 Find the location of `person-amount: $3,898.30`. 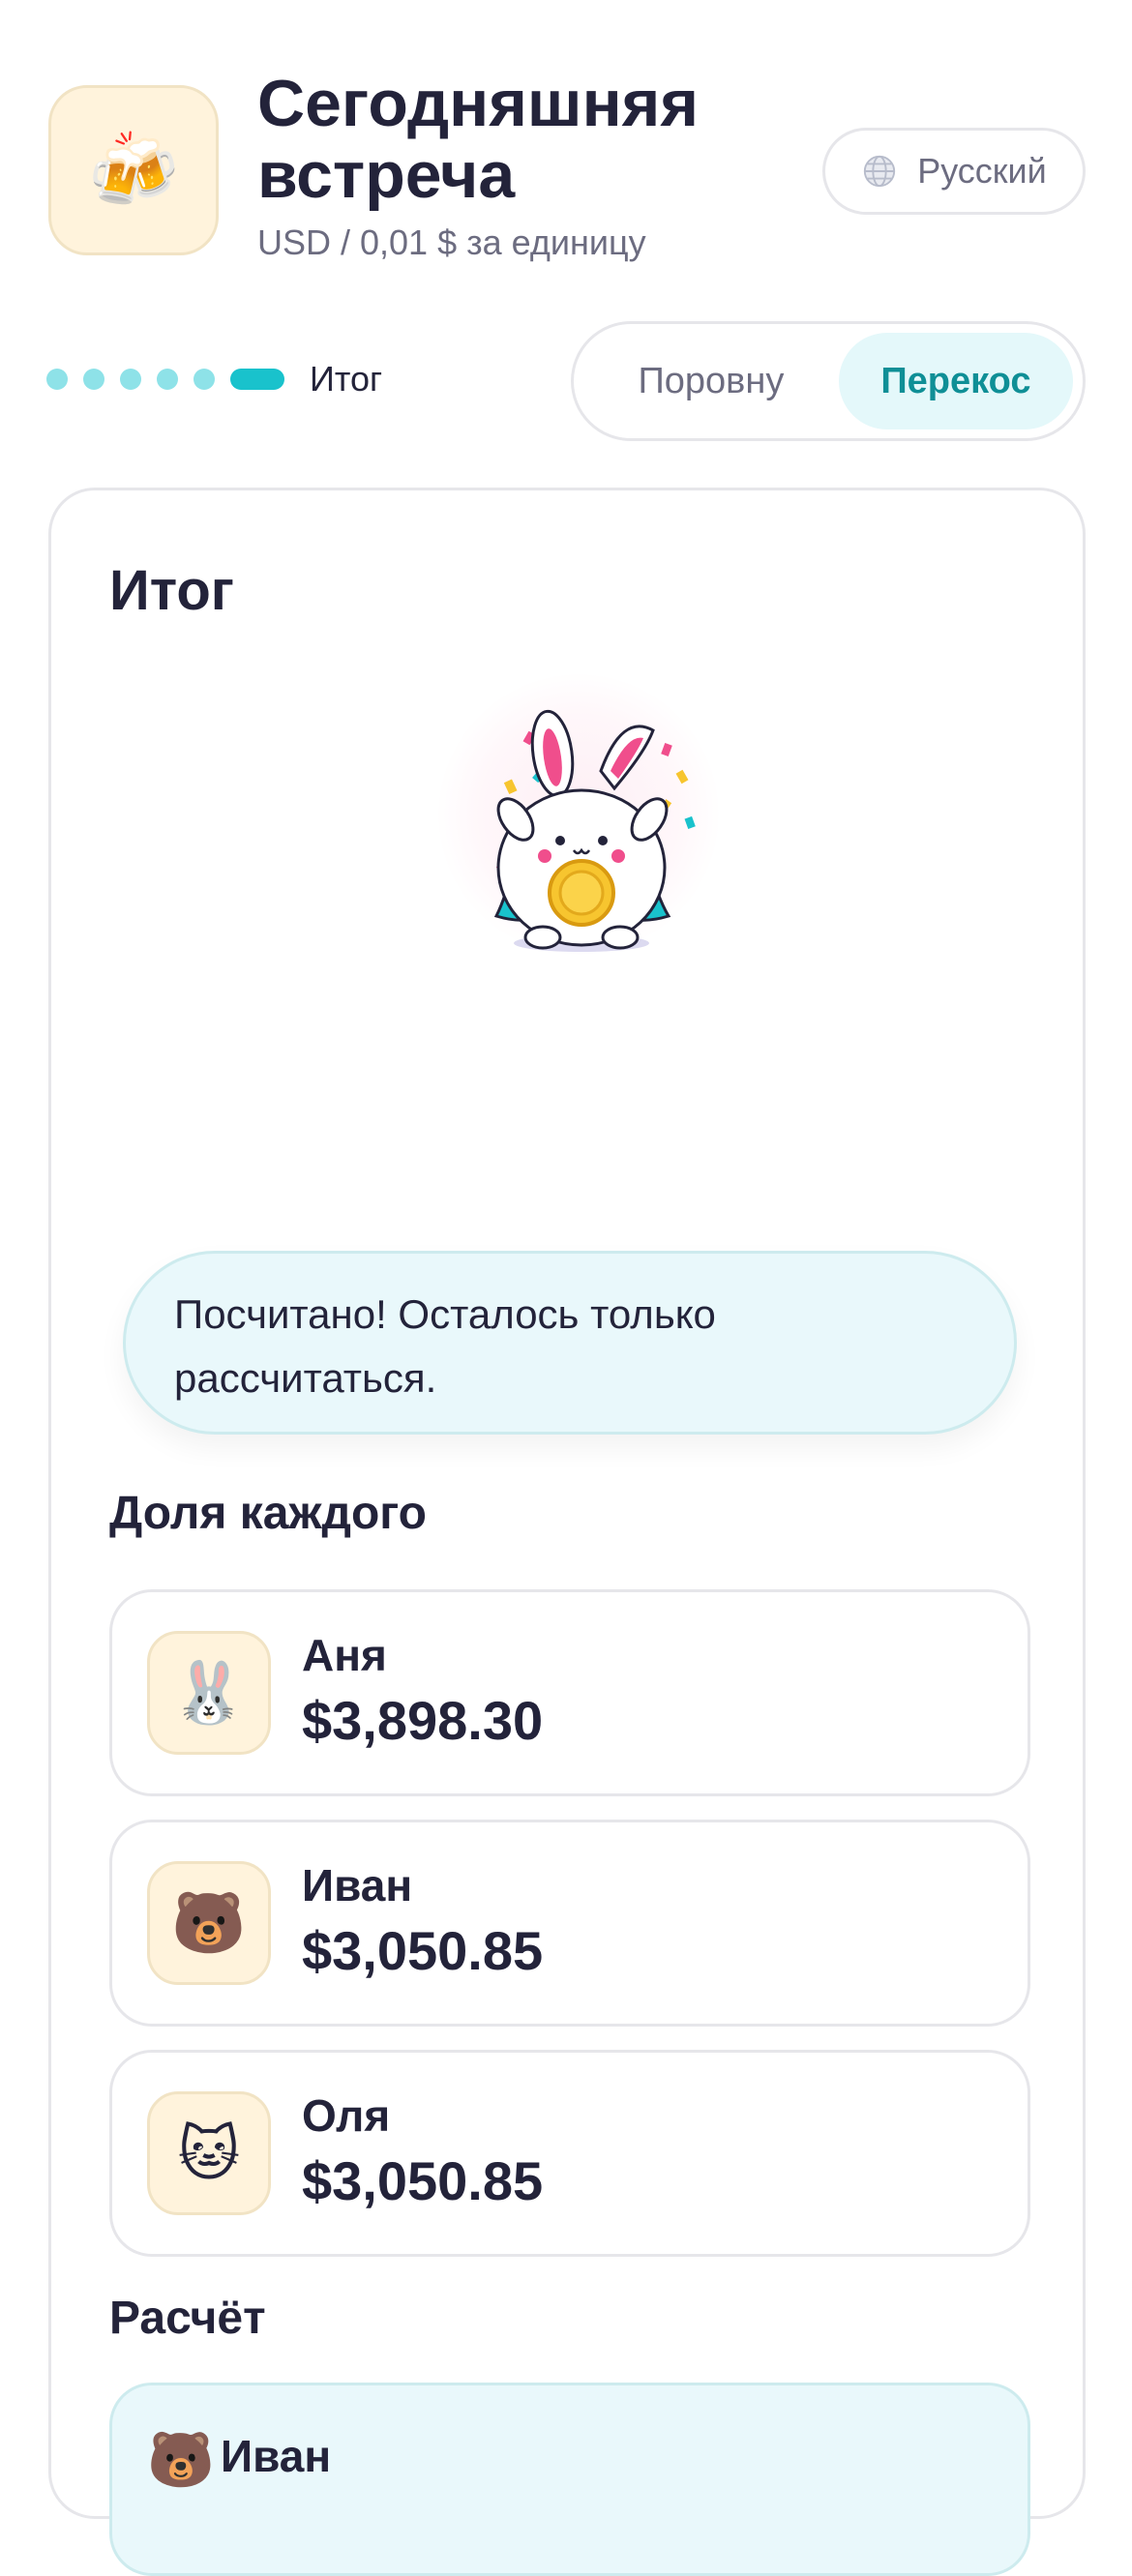

person-amount: $3,898.30 is located at coordinates (423, 1720).